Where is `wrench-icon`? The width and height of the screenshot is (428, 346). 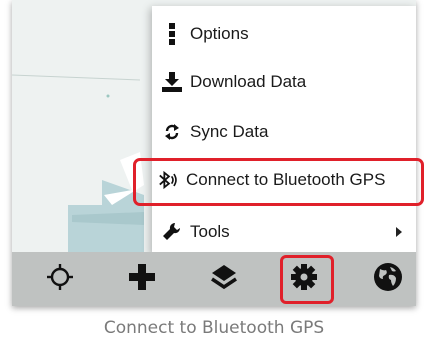 wrench-icon is located at coordinates (172, 232).